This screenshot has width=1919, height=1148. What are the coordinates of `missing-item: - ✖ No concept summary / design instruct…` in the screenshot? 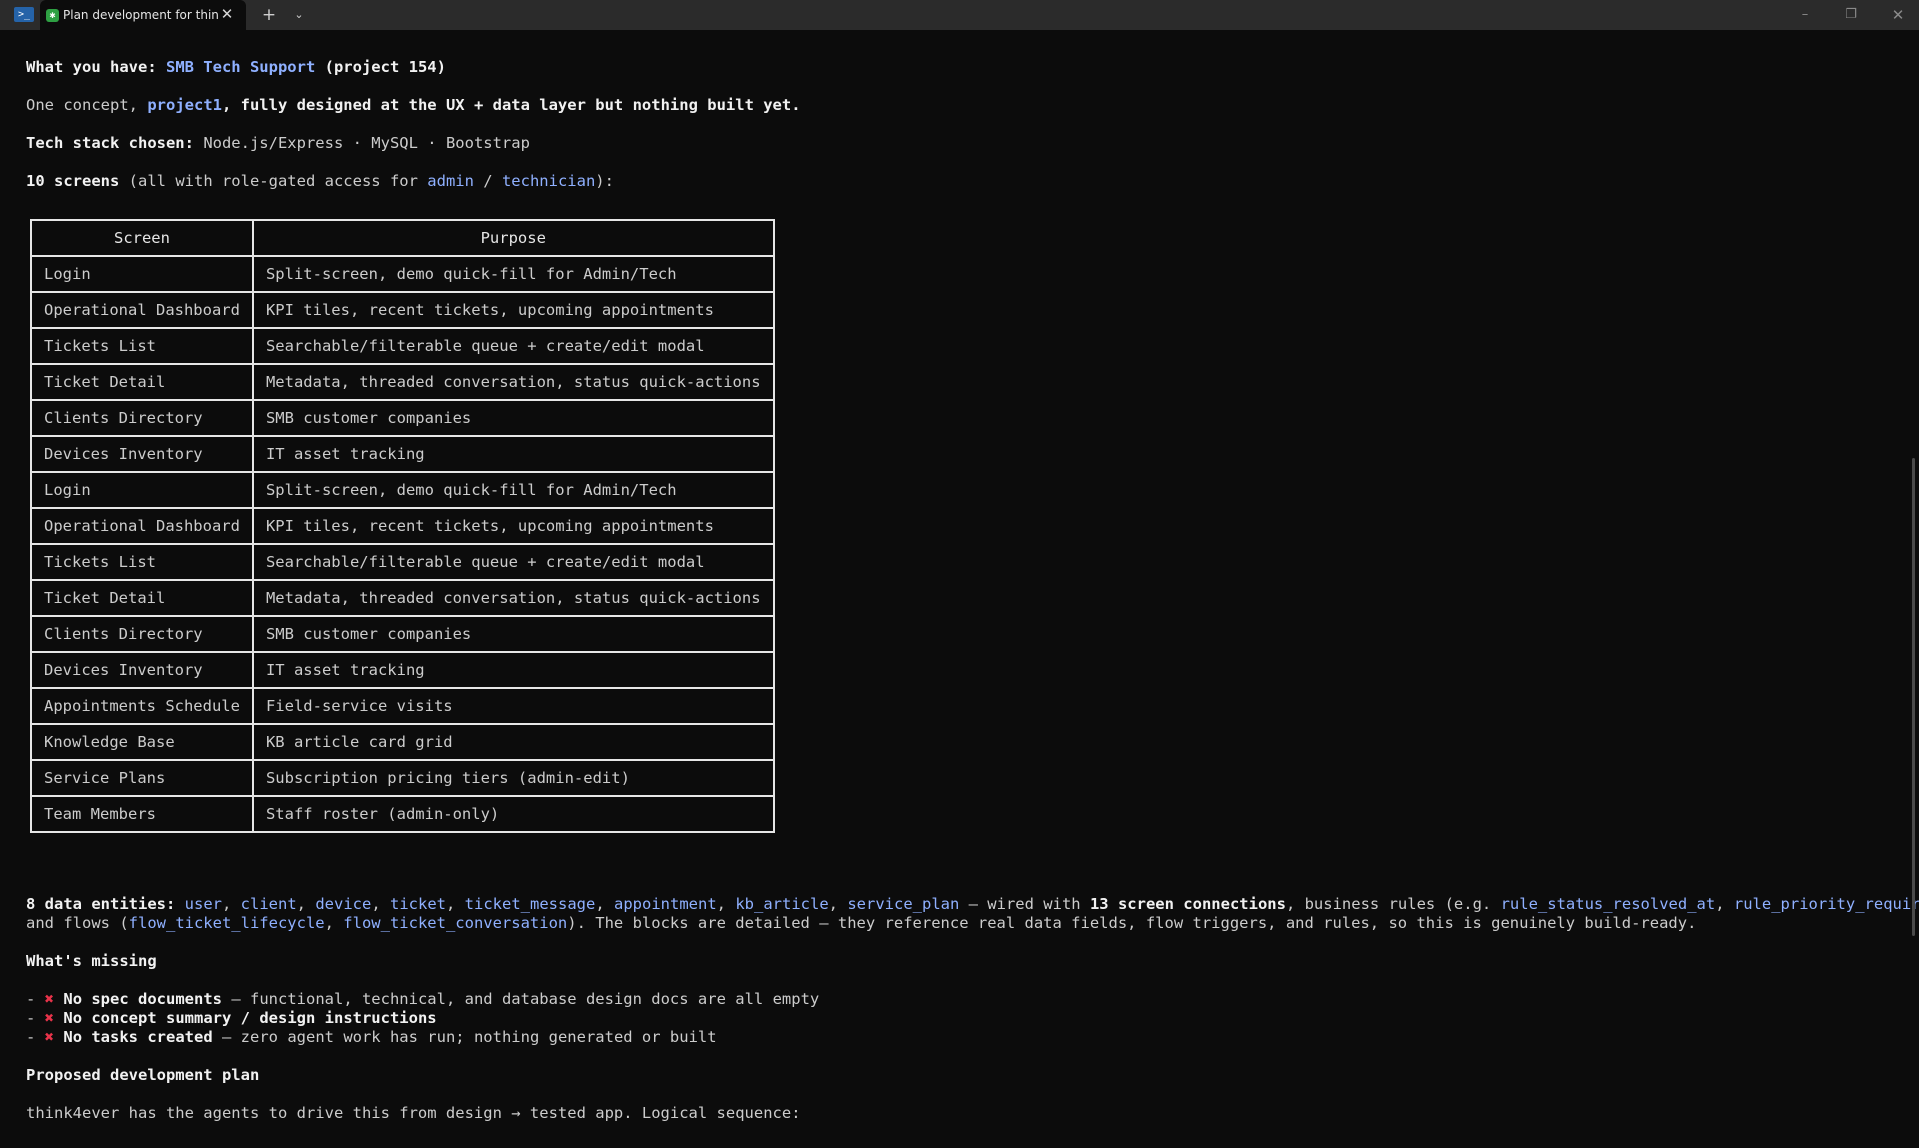 It's located at (231, 1018).